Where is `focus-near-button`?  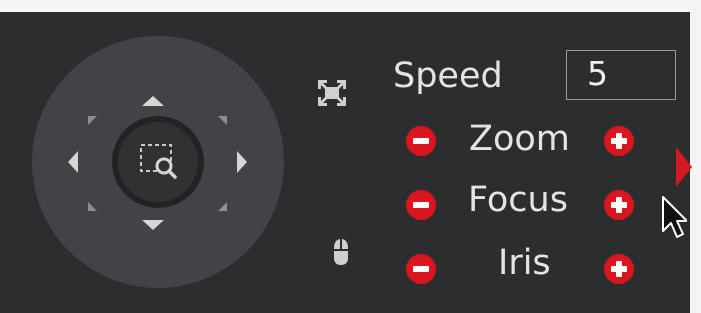 focus-near-button is located at coordinates (421, 205).